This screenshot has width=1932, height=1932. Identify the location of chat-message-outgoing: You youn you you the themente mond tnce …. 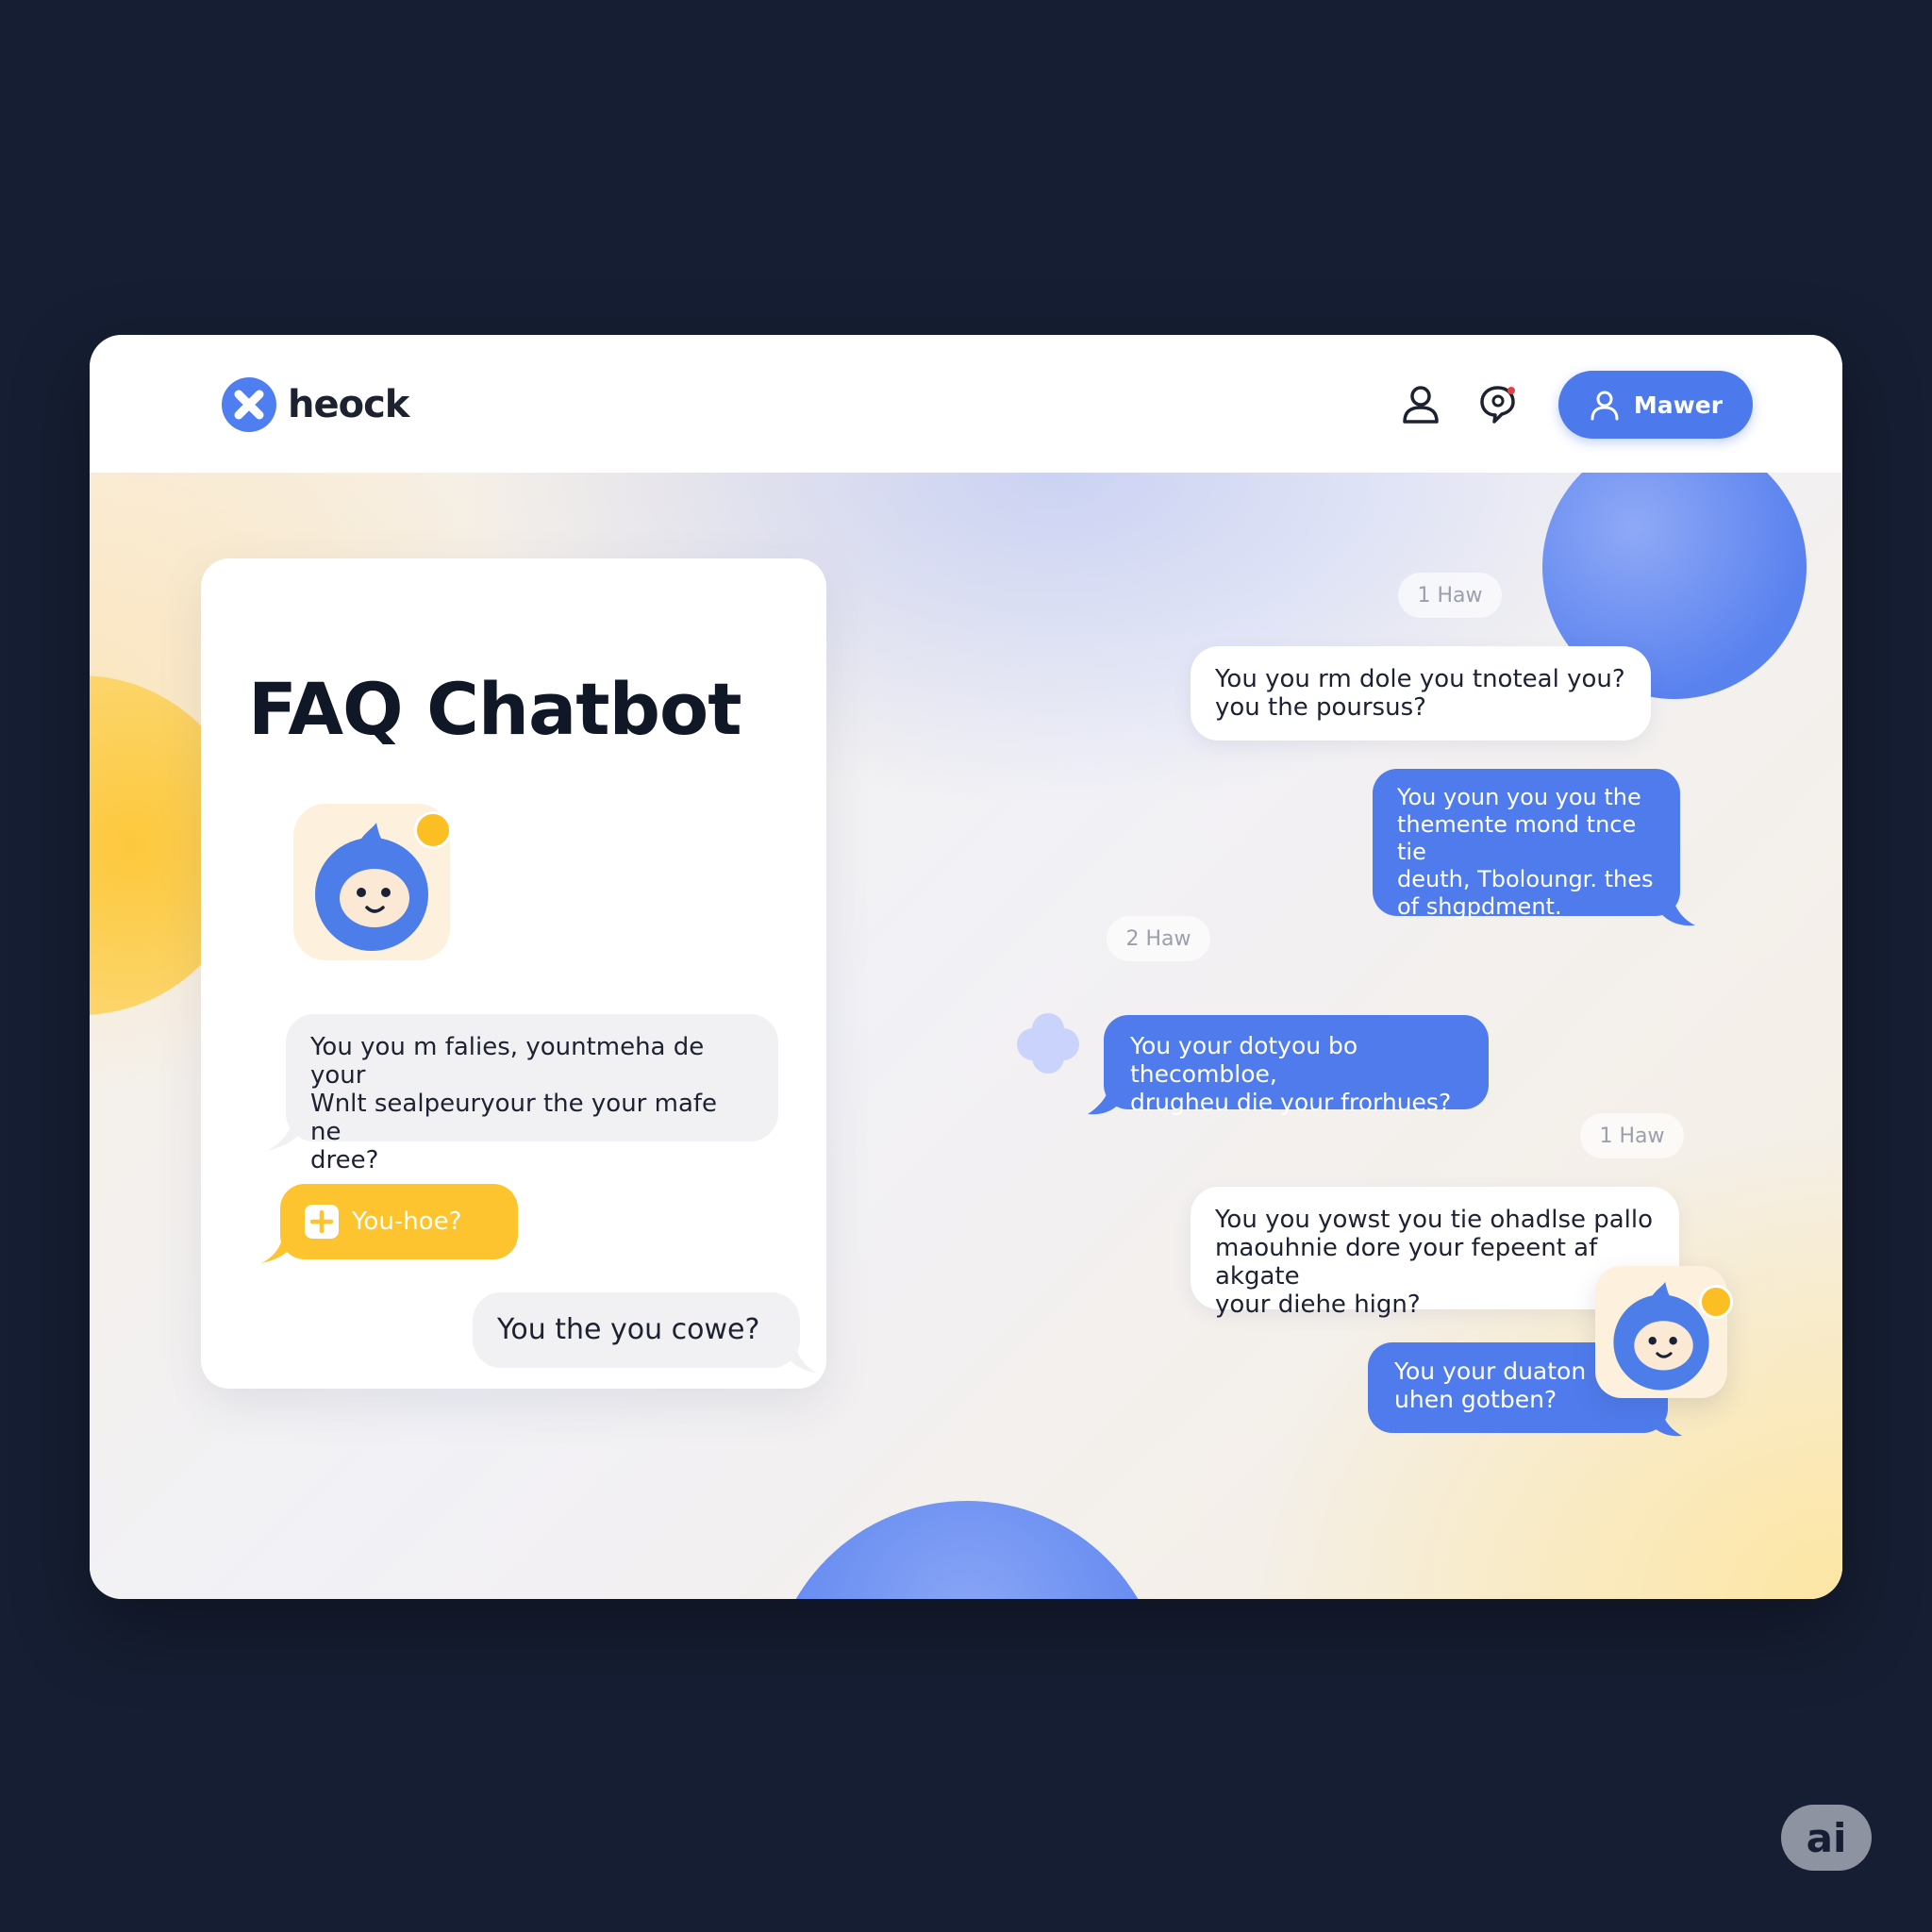
(1527, 844).